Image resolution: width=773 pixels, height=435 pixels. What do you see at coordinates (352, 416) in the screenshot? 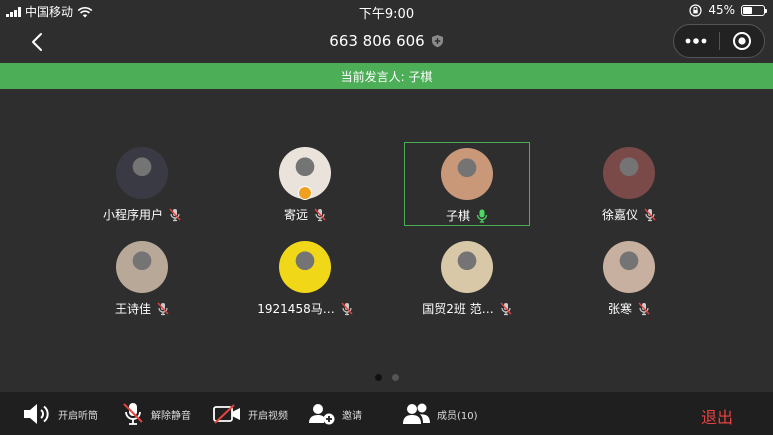
I see `invite-label: 邀请` at bounding box center [352, 416].